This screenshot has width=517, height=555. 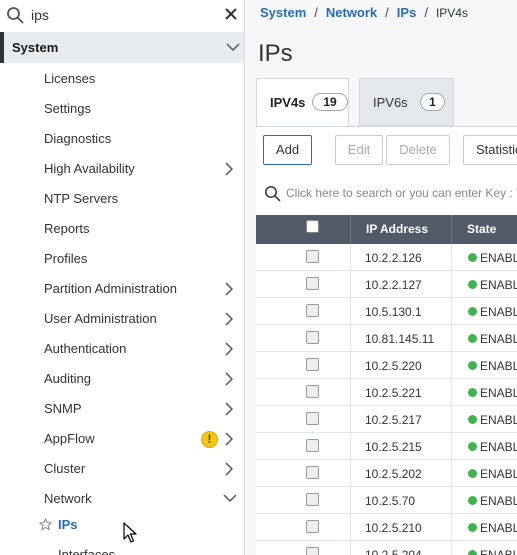 What do you see at coordinates (393, 551) in the screenshot?
I see `ip-address-cell: 10.2.5.204` at bounding box center [393, 551].